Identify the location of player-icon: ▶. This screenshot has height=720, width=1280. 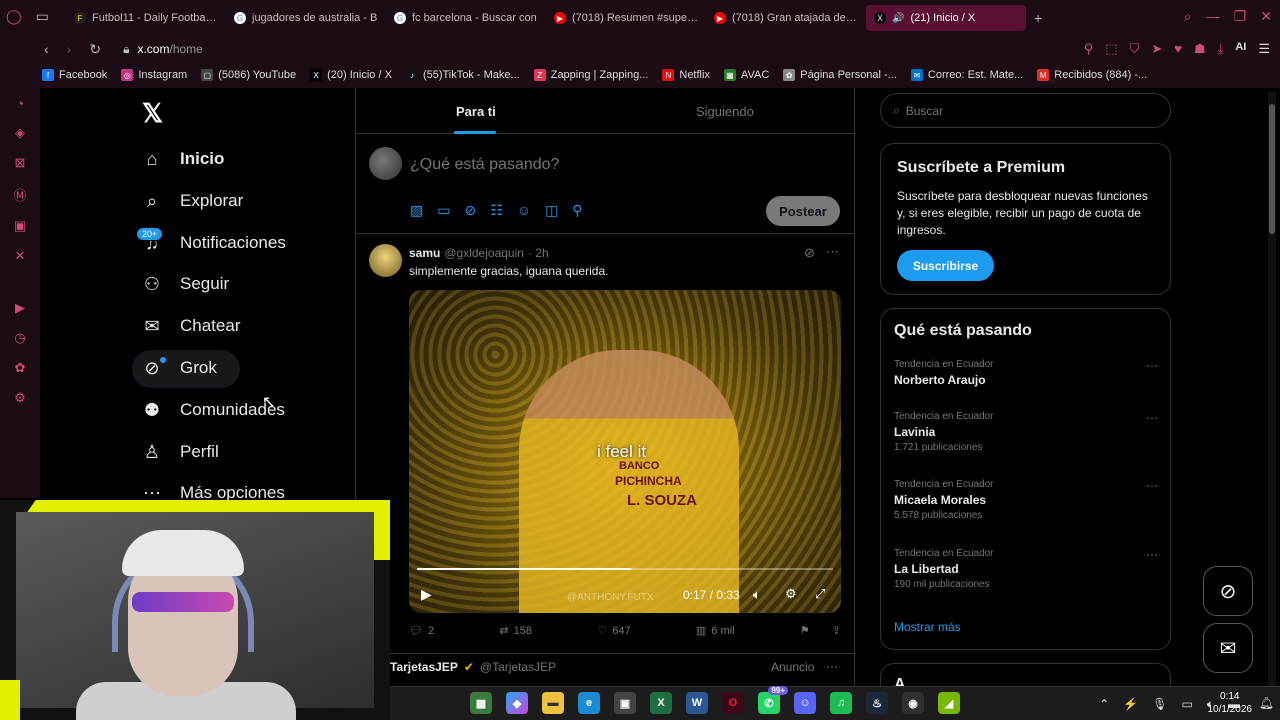
(20, 308).